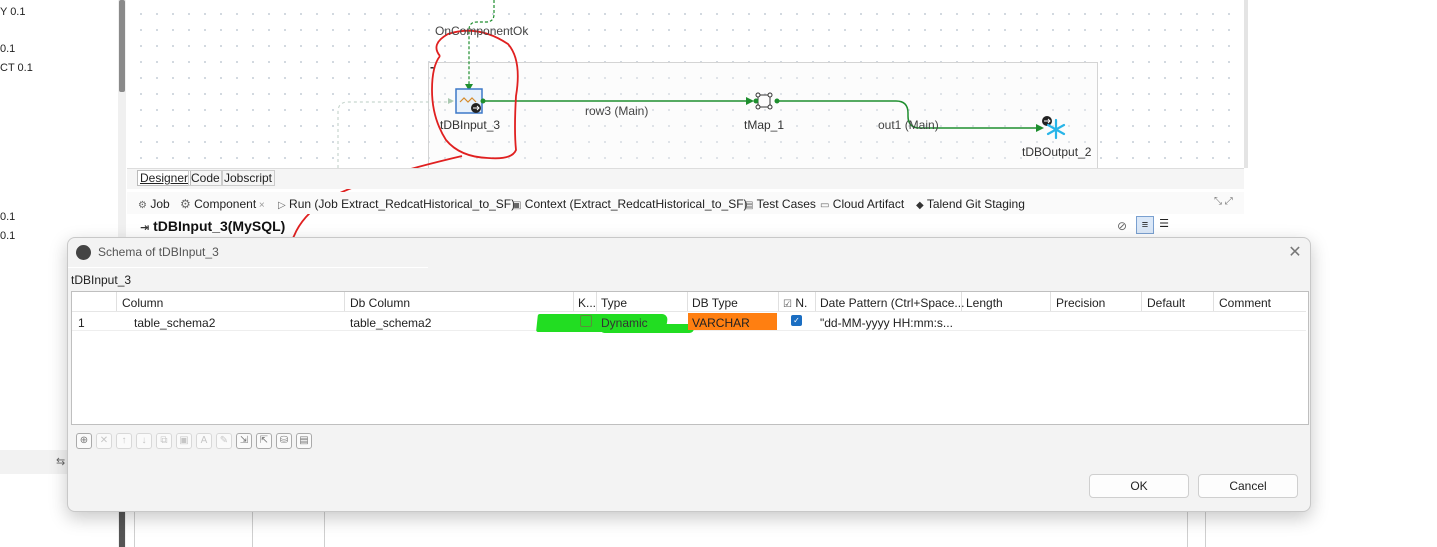 The height and width of the screenshot is (547, 1437). I want to click on tab-talend-git-staging: ◆ Talend Git Staging, so click(970, 204).